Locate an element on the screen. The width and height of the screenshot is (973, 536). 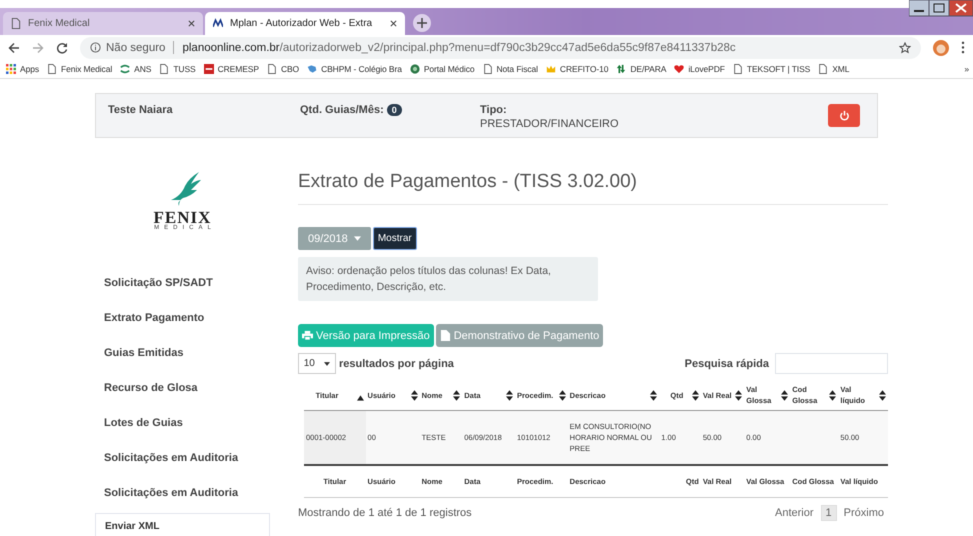
logo-name: FENIX is located at coordinates (183, 217).